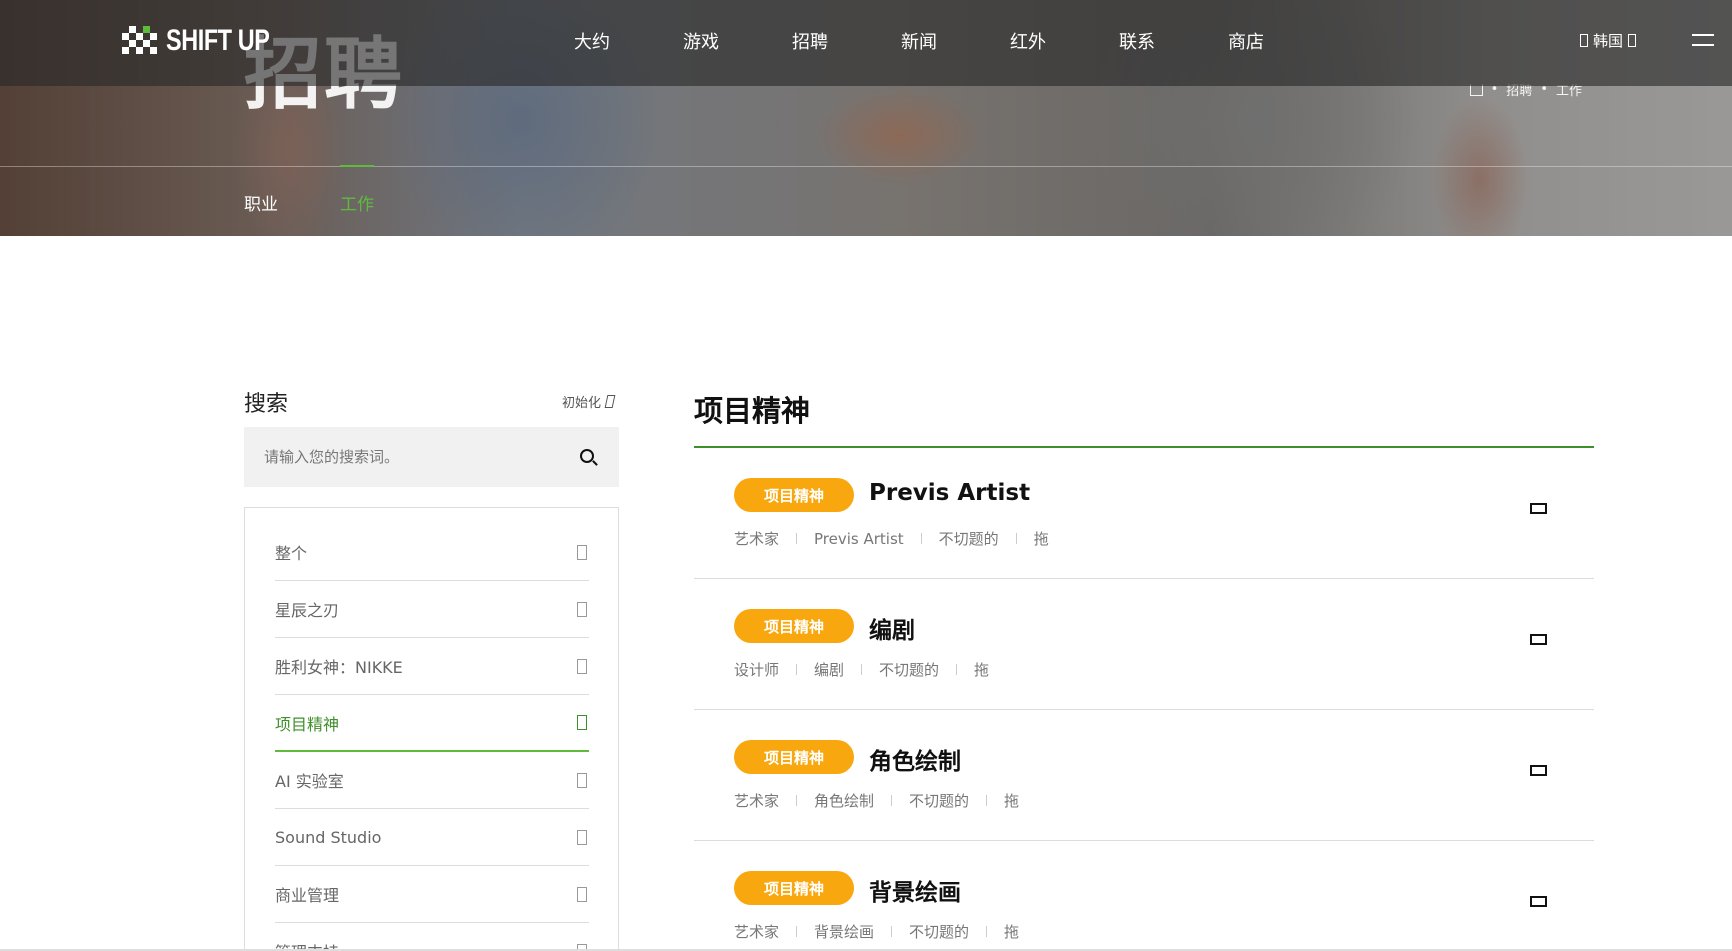 The image size is (1732, 951). What do you see at coordinates (915, 762) in the screenshot?
I see `job-title: 角色绘制` at bounding box center [915, 762].